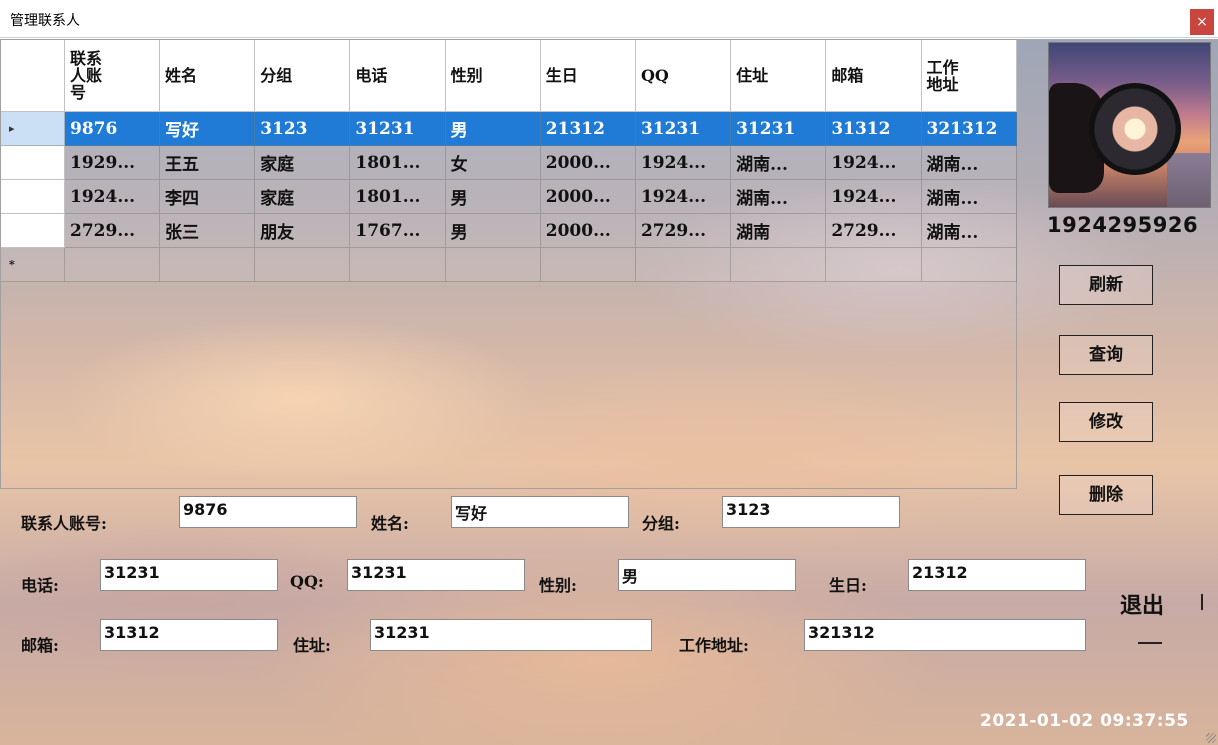 The height and width of the screenshot is (745, 1218). Describe the element at coordinates (303, 129) in the screenshot. I see `table-cell: 3123` at that location.